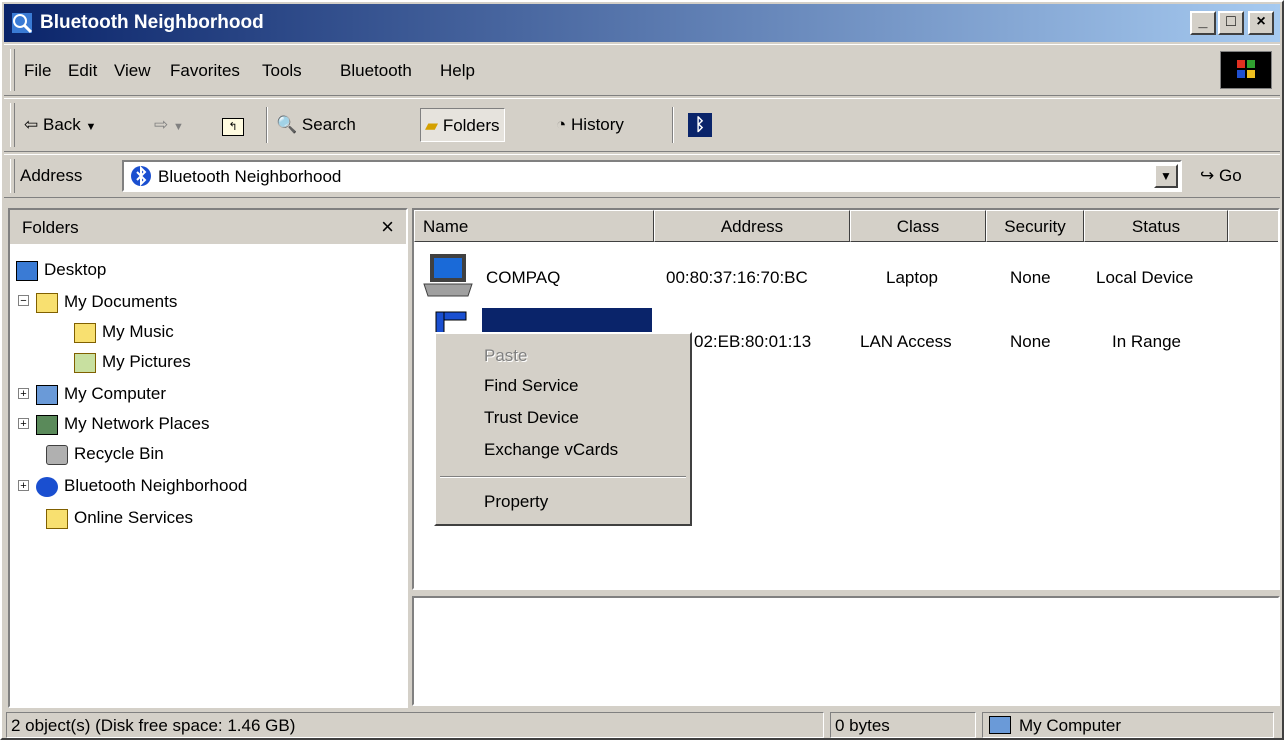 The height and width of the screenshot is (740, 1284). I want to click on bluetooth-icon: ᛒ, so click(700, 125).